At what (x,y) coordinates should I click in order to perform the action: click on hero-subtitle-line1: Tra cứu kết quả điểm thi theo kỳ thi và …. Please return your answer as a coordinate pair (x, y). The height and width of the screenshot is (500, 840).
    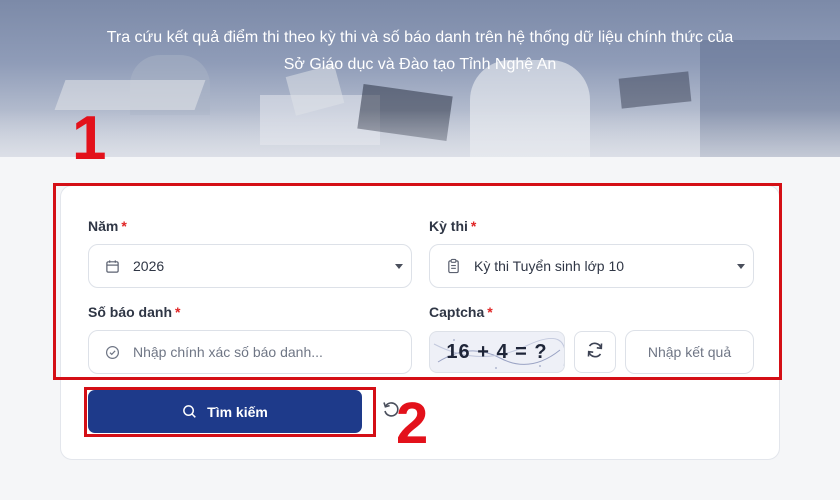
    Looking at the image, I should click on (420, 37).